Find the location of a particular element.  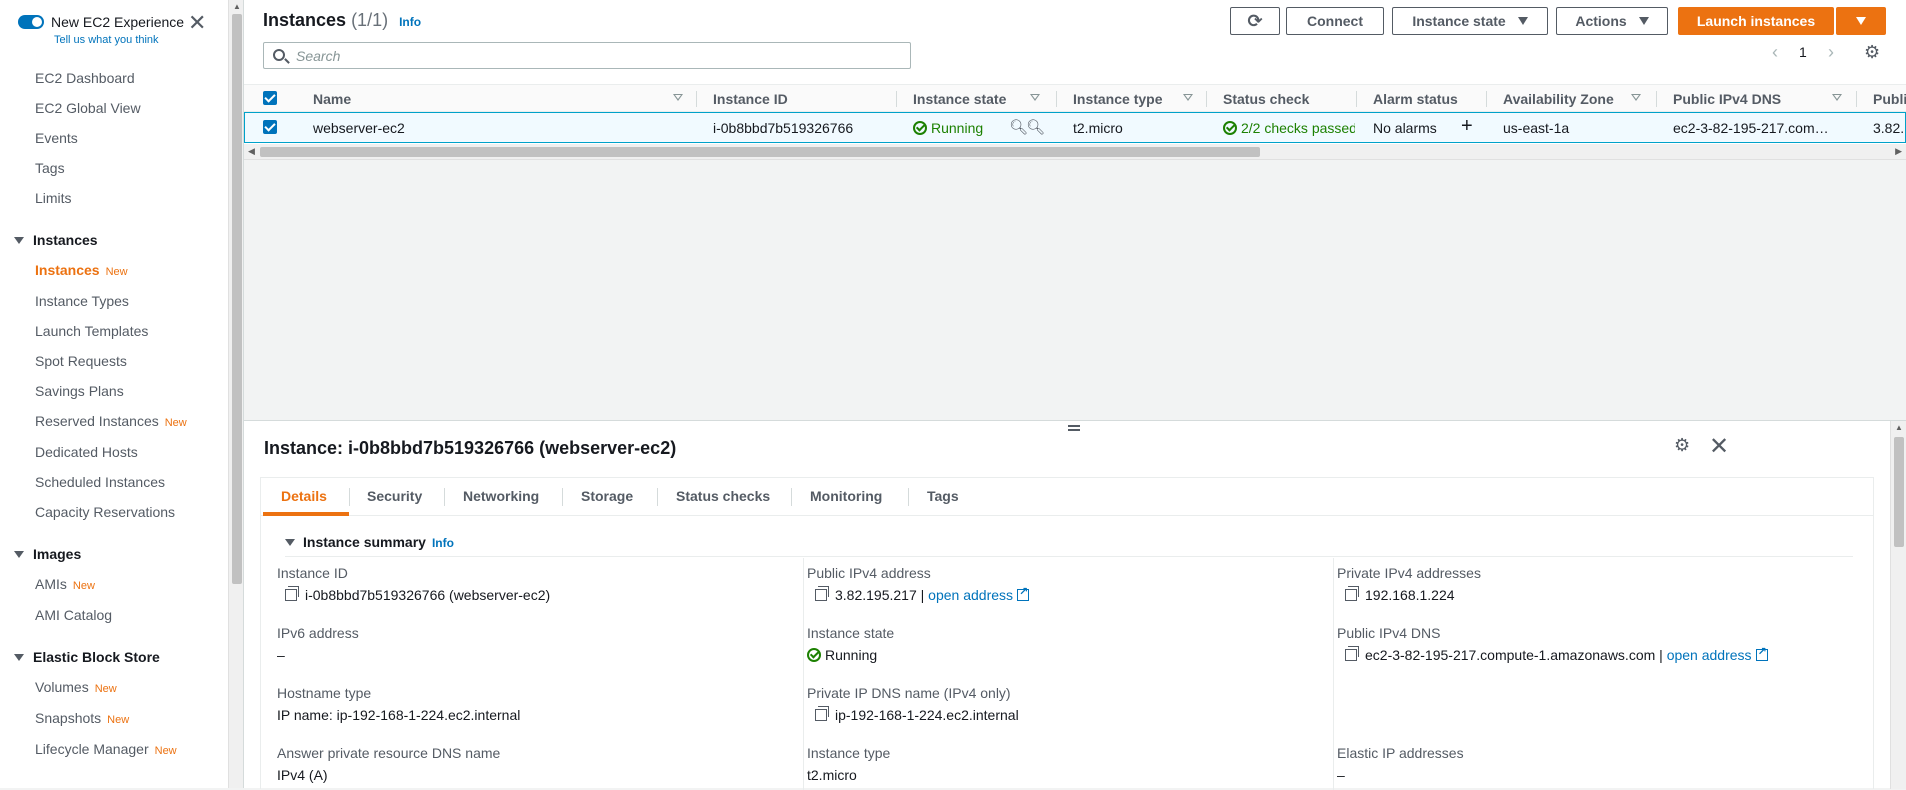

sidebar-item-events: Events is located at coordinates (56, 138).